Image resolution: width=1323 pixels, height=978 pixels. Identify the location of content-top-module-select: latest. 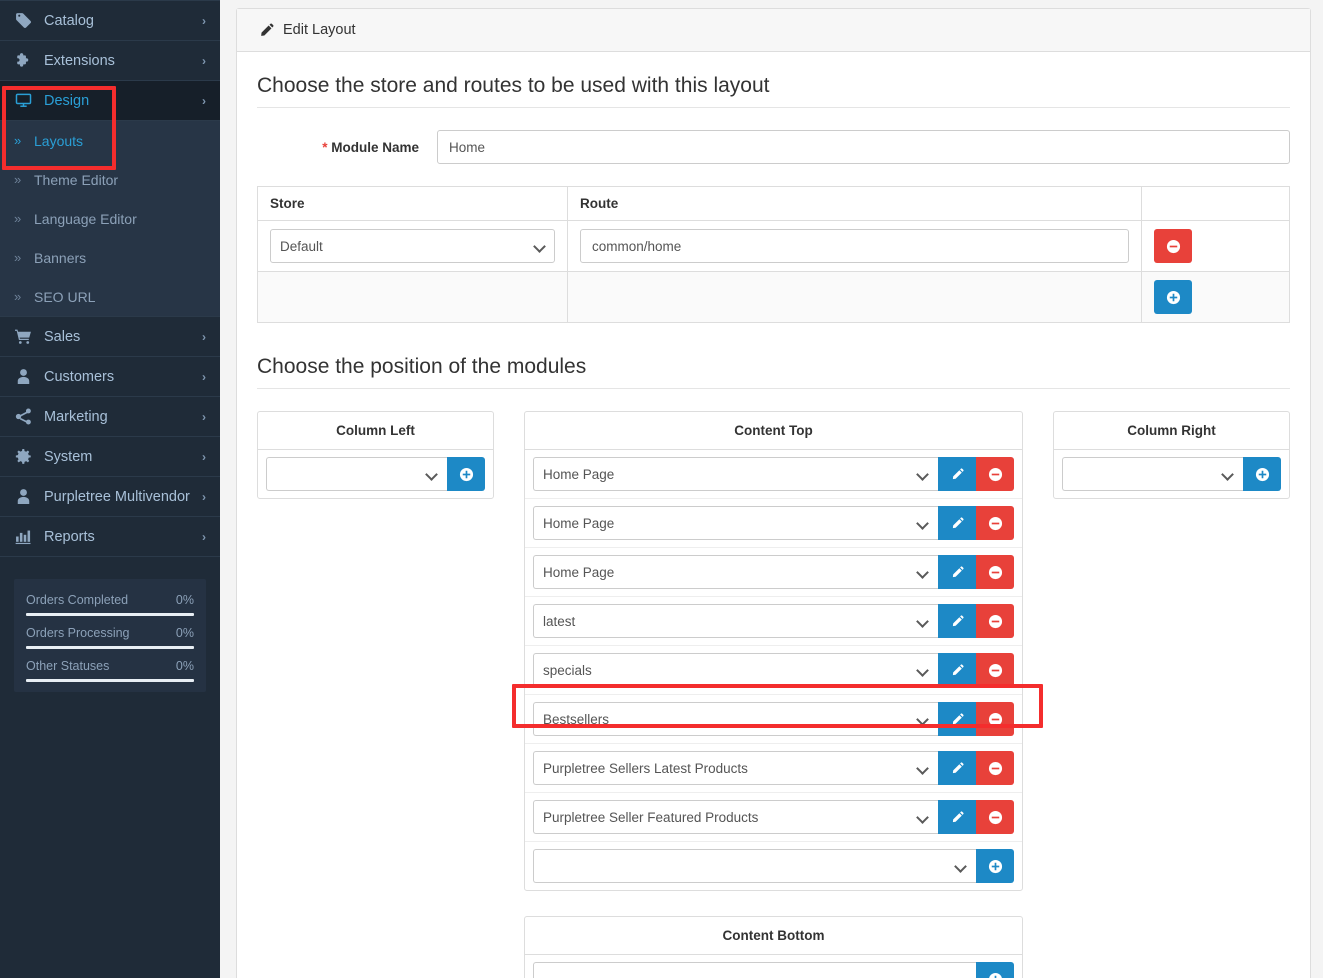
(735, 621).